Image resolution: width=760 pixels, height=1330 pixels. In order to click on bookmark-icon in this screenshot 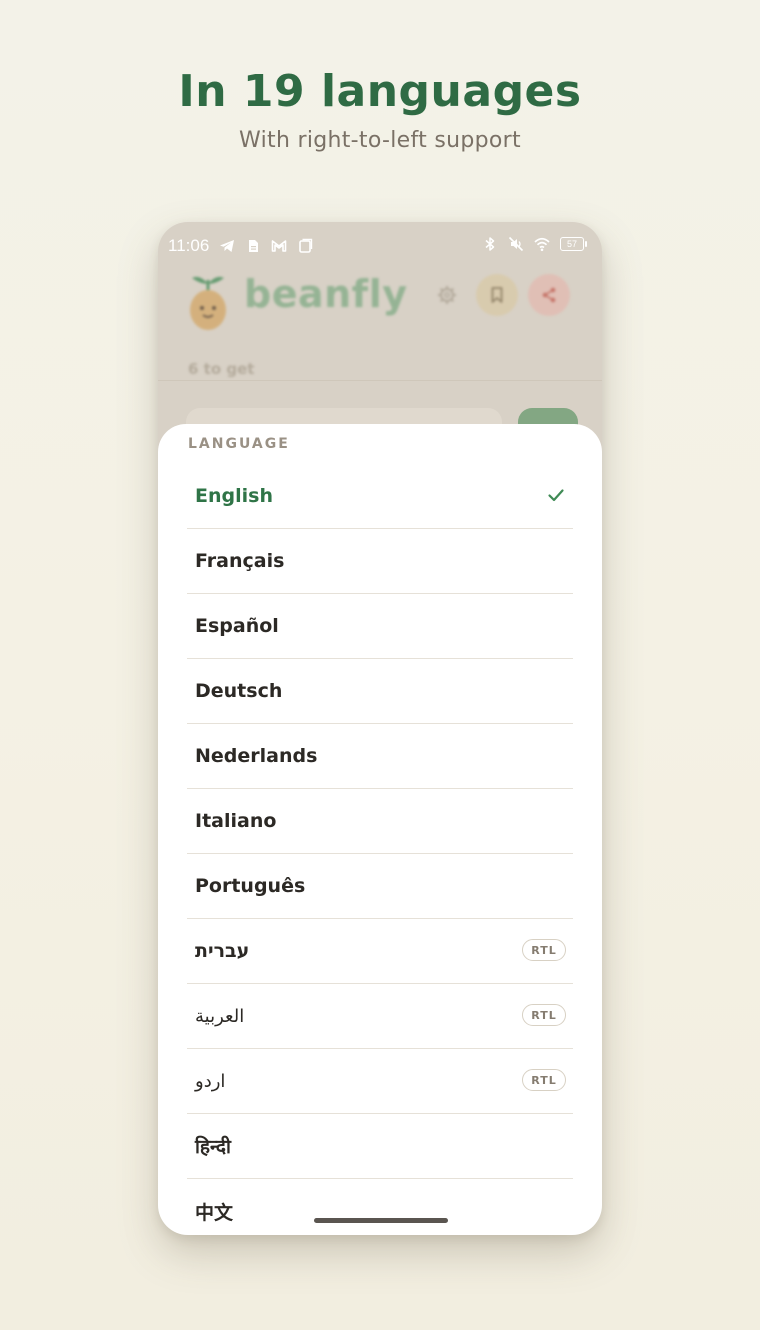, I will do `click(497, 295)`.